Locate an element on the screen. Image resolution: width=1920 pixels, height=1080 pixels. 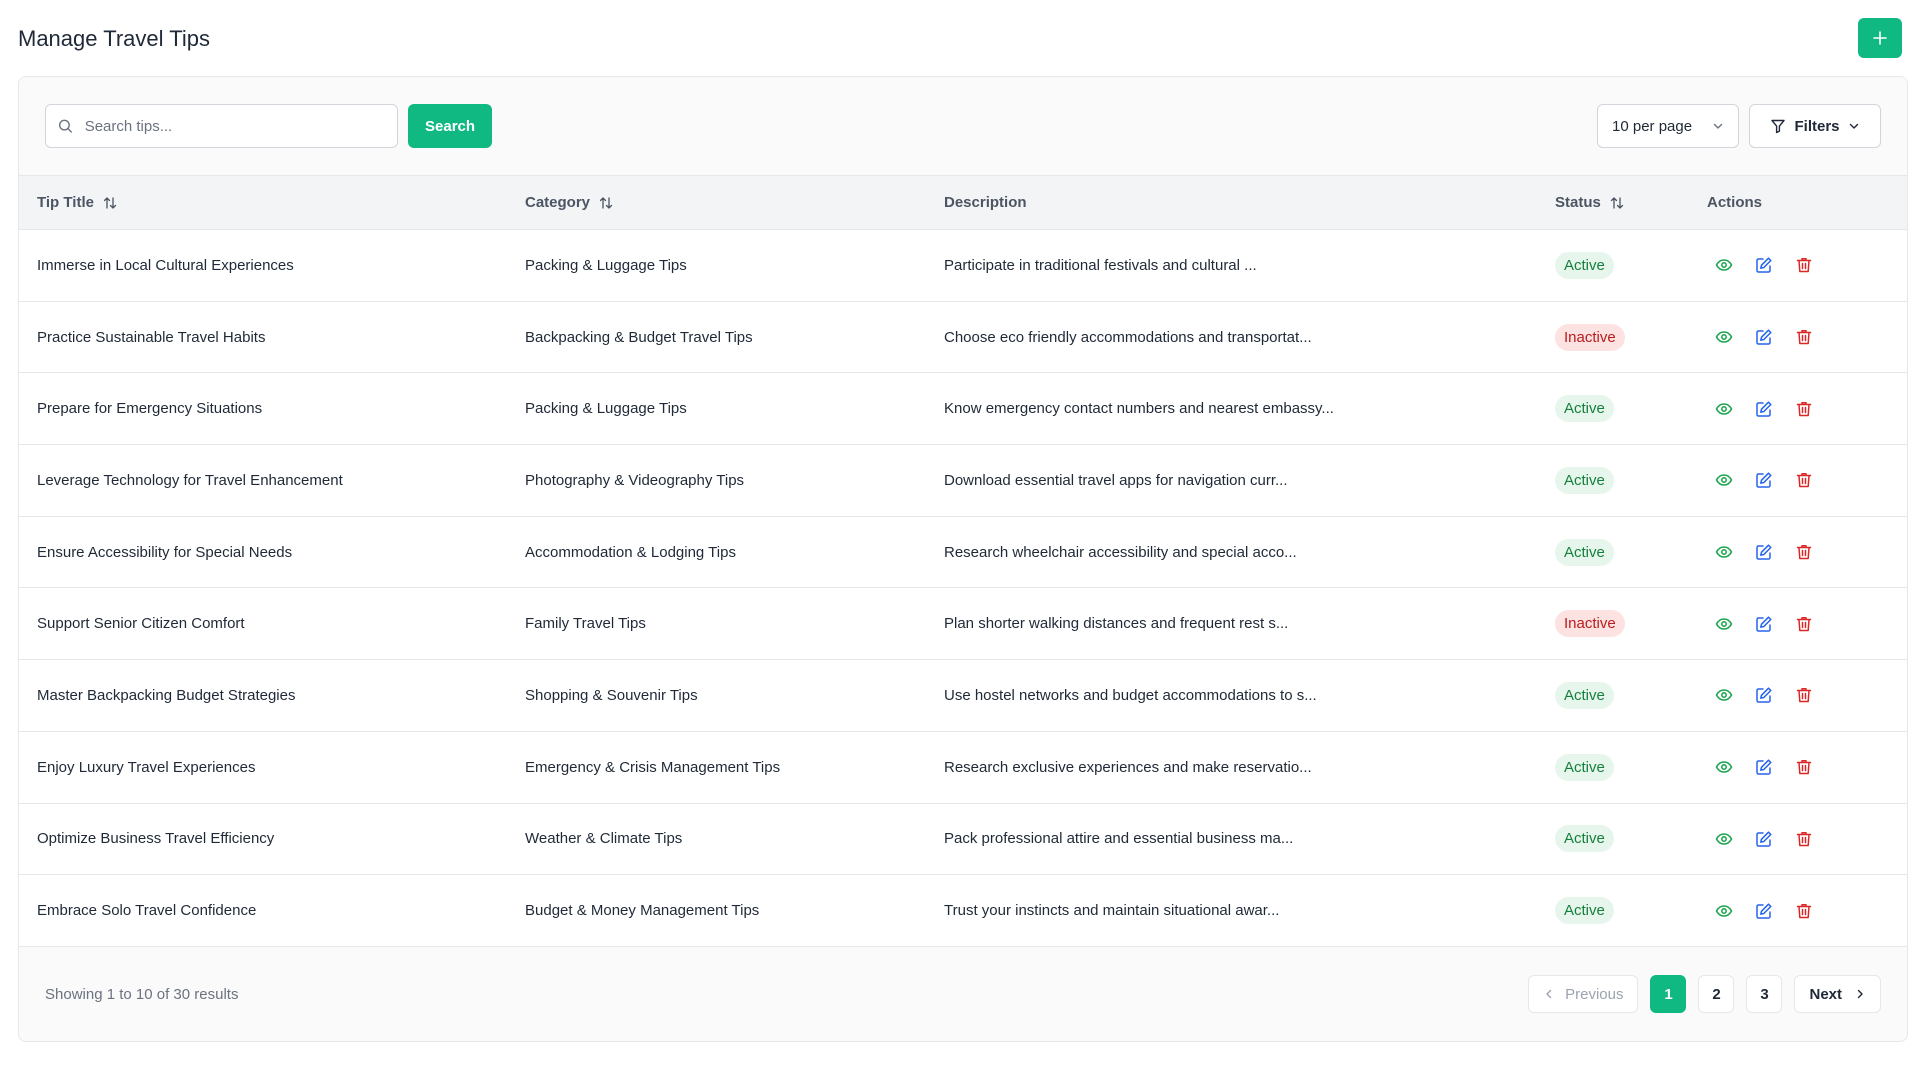
tip-title-cell: Enjoy Luxury Travel Experiences is located at coordinates (146, 767).